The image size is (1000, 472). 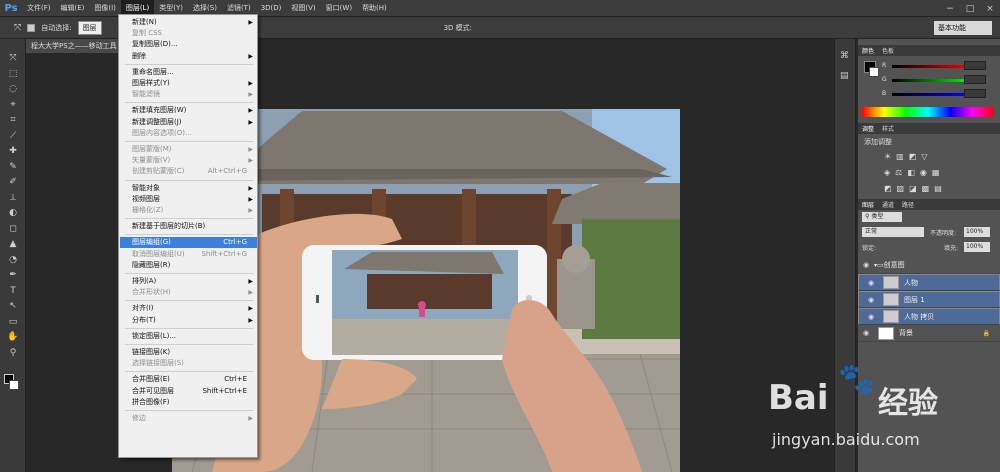 I want to click on green-slider, so click(x=932, y=80).